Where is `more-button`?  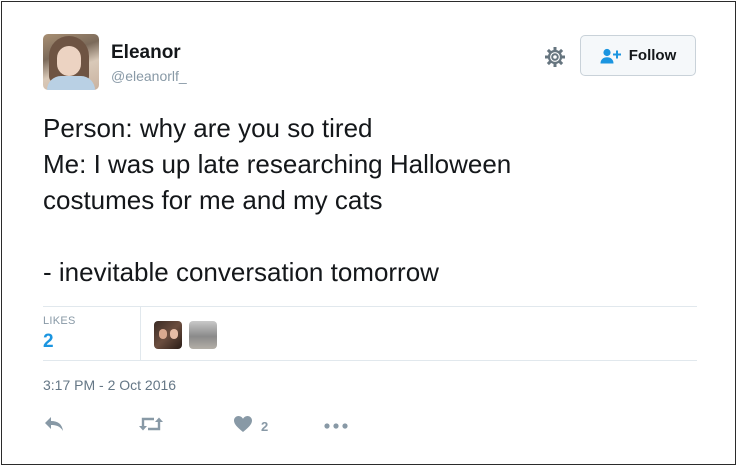
more-button is located at coordinates (336, 426).